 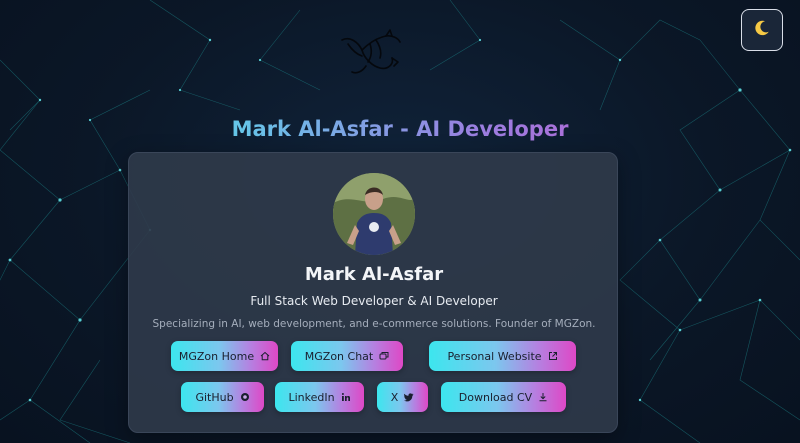 I want to click on x-label: X, so click(x=394, y=397).